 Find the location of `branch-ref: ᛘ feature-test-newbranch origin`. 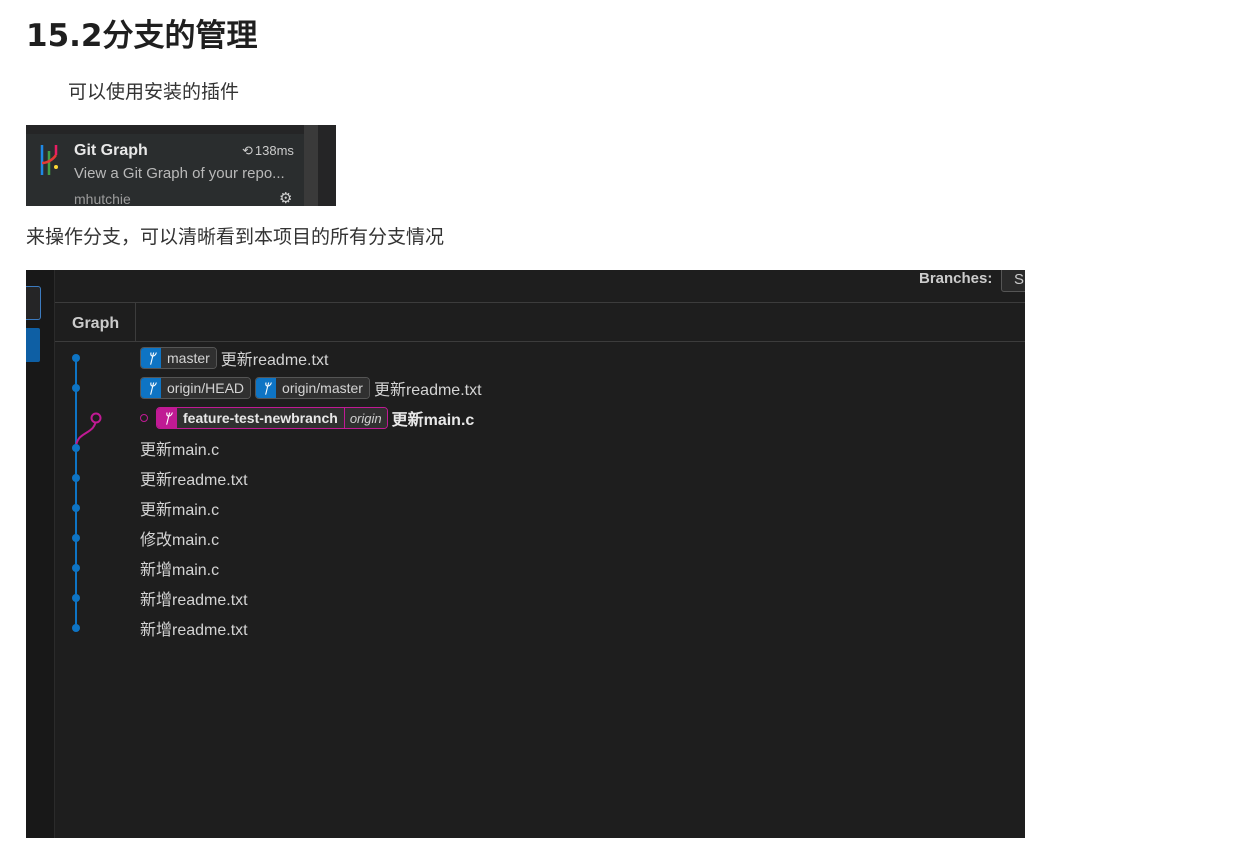

branch-ref: ᛘ feature-test-newbranch origin is located at coordinates (272, 418).